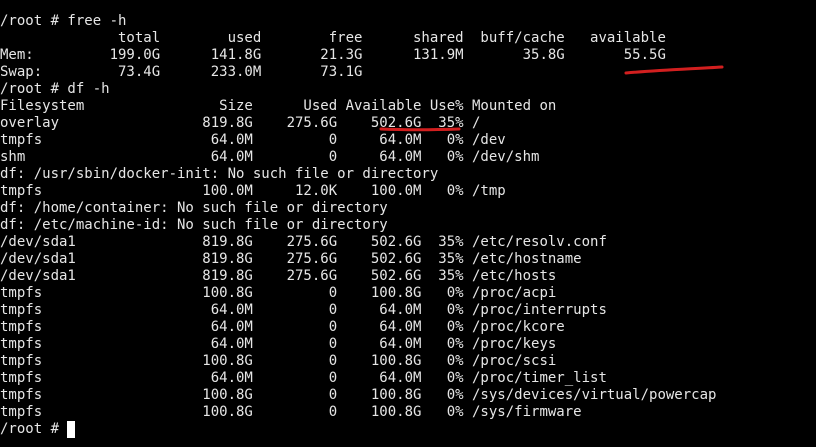 This screenshot has height=447, width=816. What do you see at coordinates (63, 21) in the screenshot?
I see `terminal-line: /root # free -h` at bounding box center [63, 21].